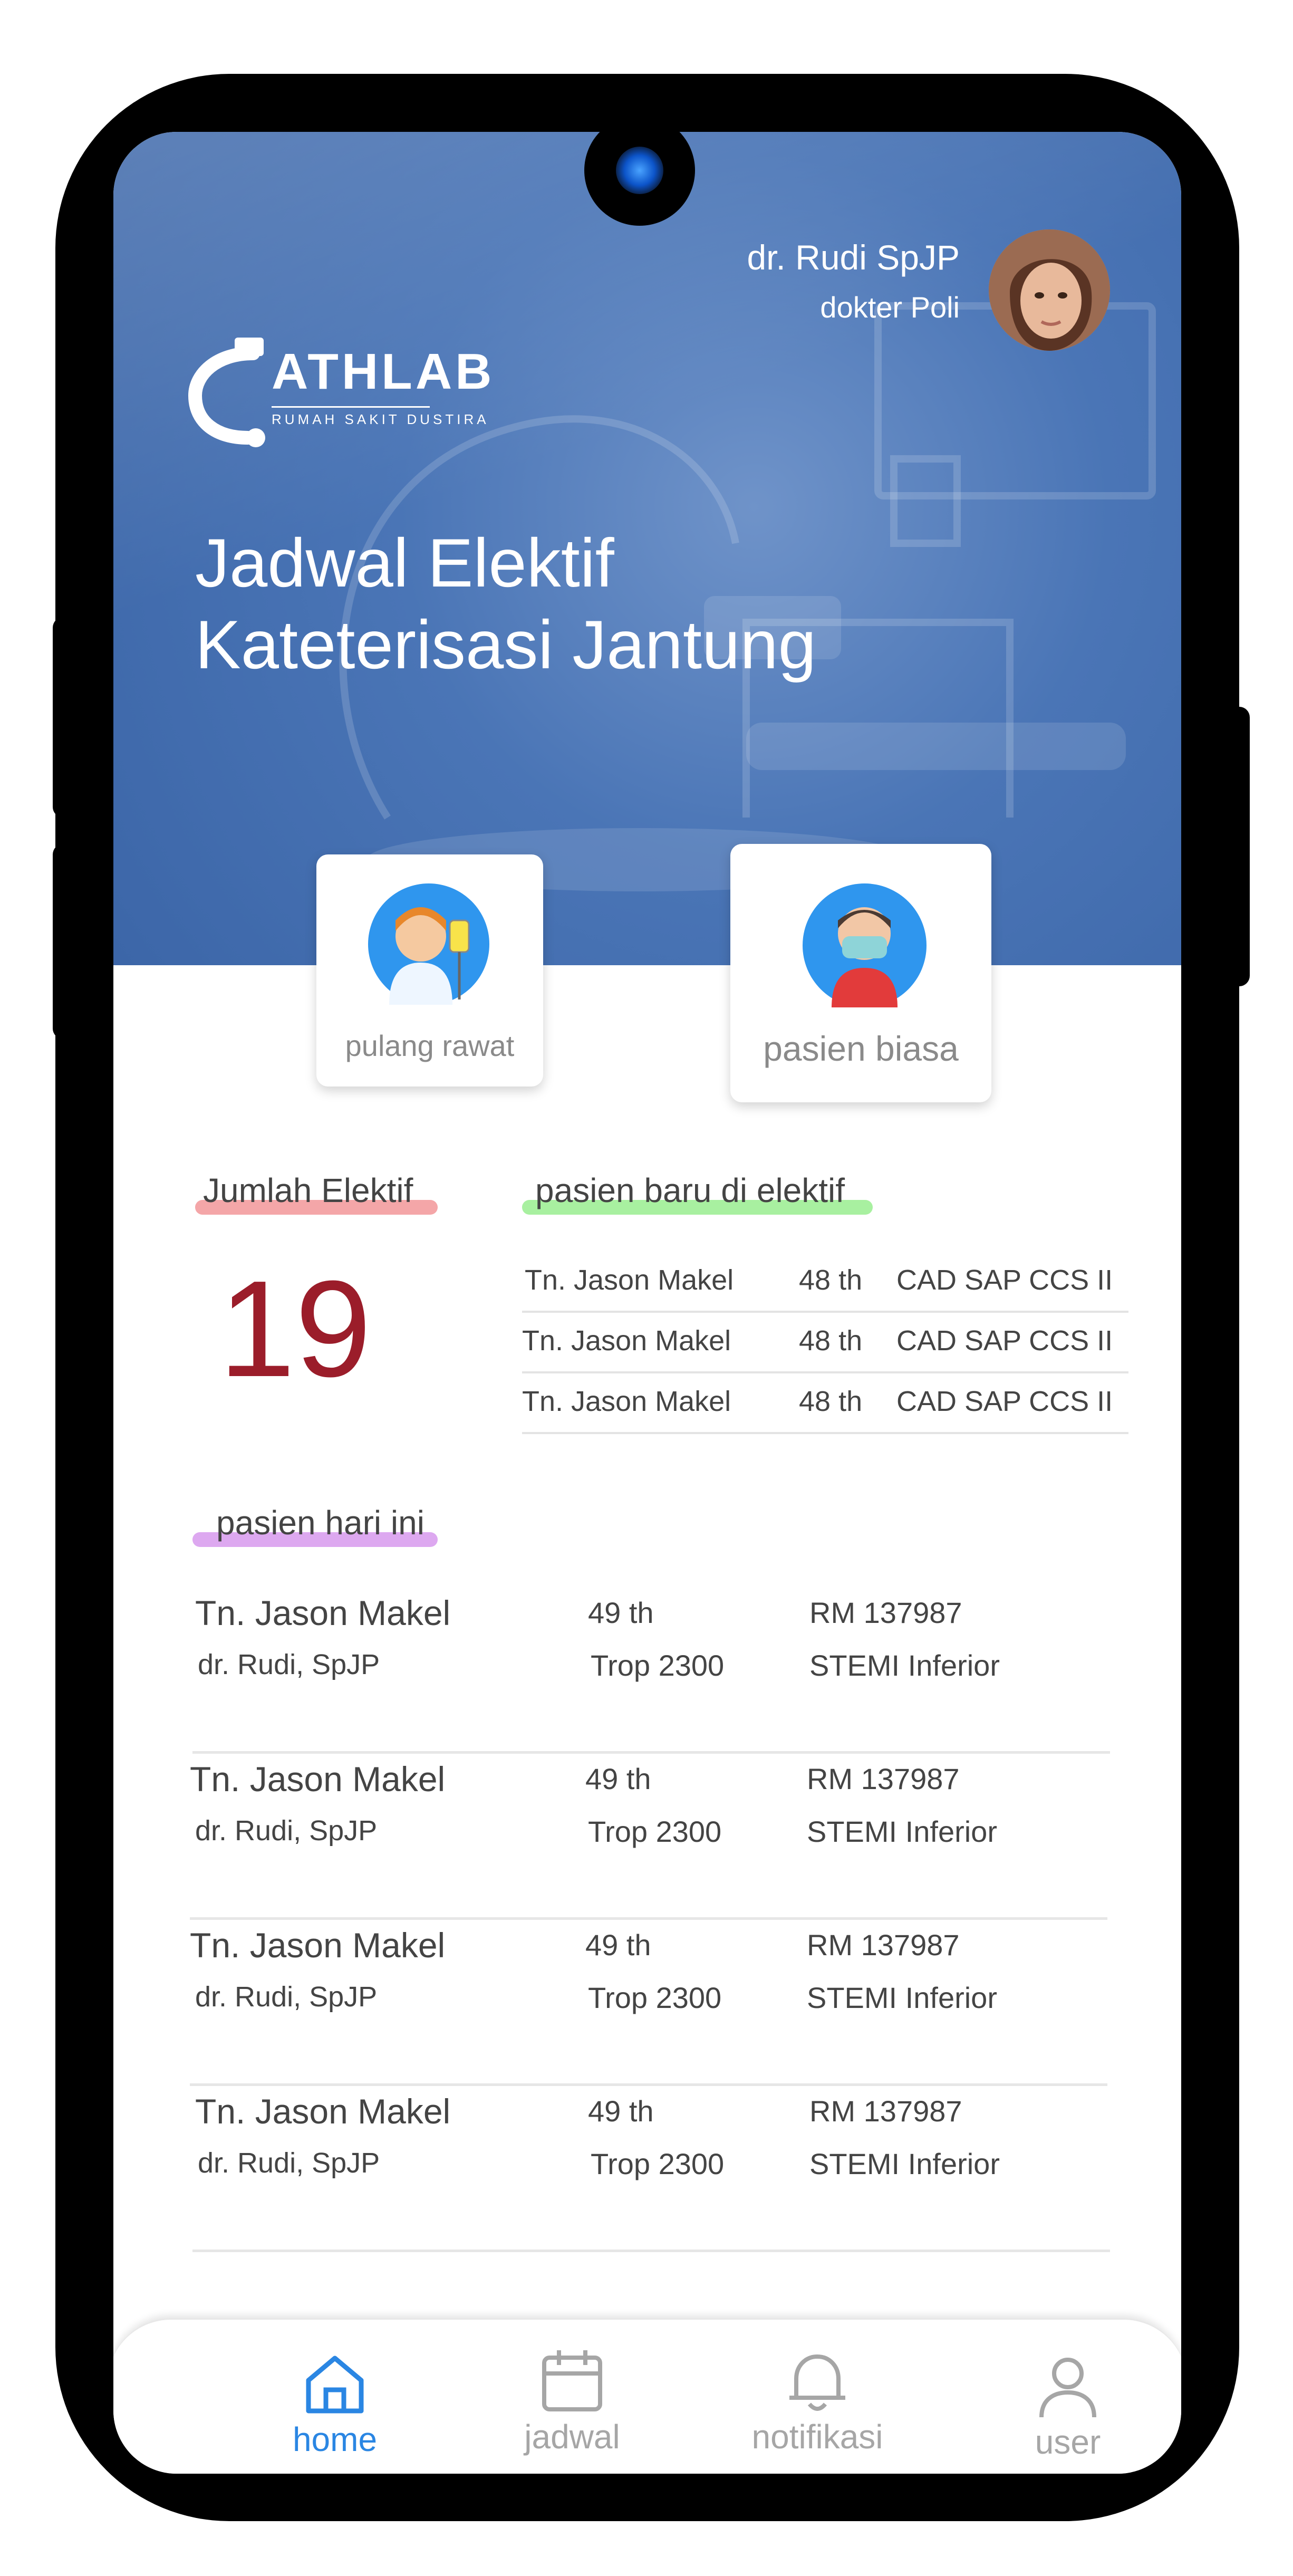 Image resolution: width=1293 pixels, height=2576 pixels. I want to click on jumlah-elektif-label: Jumlah Elektif, so click(308, 1190).